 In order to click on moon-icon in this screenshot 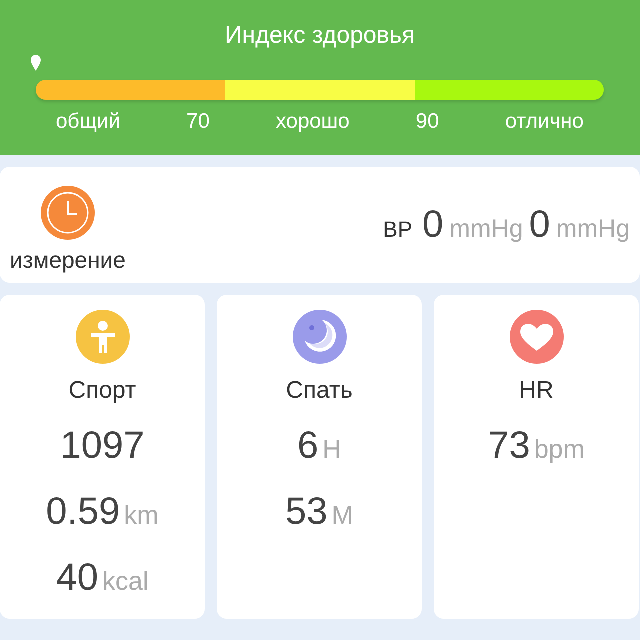, I will do `click(320, 337)`.